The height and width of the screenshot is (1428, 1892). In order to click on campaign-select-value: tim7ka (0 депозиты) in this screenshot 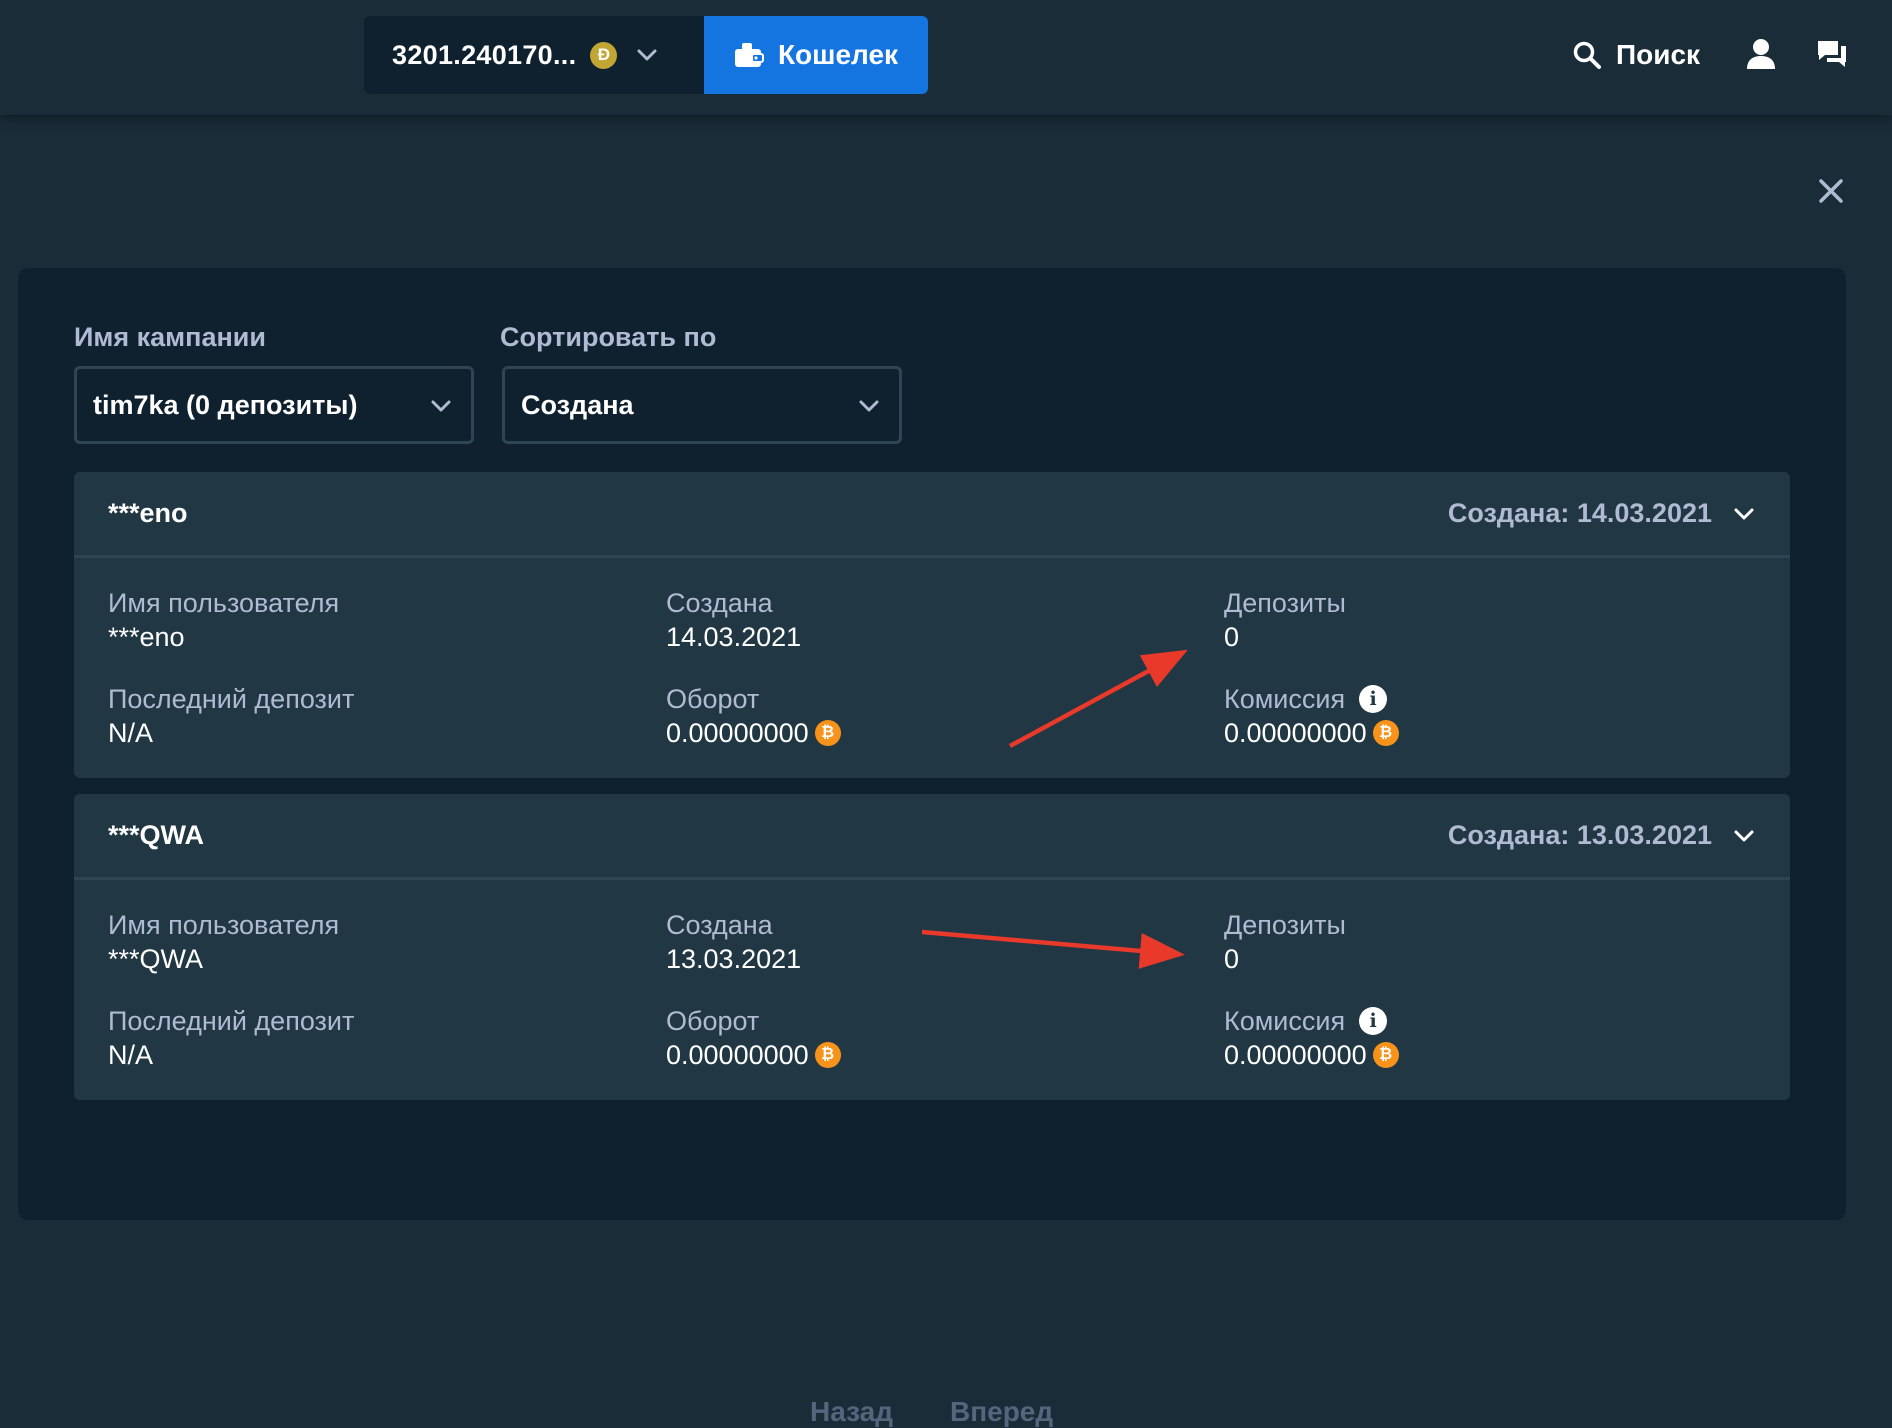, I will do `click(225, 404)`.